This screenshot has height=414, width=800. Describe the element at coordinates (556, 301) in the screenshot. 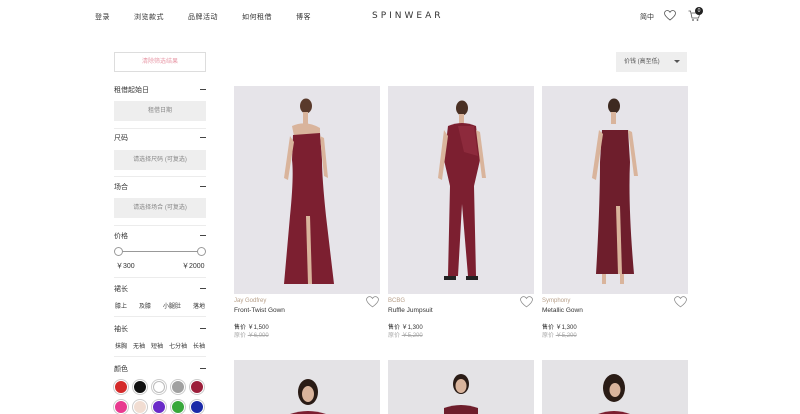

I see `product-brand: Symphony` at that location.